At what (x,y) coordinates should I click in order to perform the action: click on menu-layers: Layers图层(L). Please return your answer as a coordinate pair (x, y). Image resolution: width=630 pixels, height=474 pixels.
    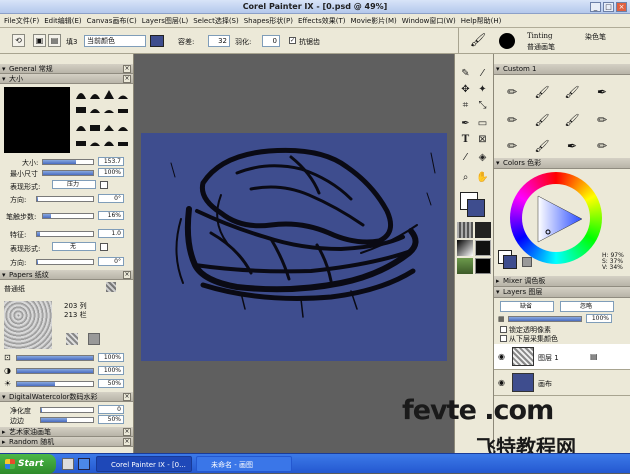
    Looking at the image, I should click on (165, 21).